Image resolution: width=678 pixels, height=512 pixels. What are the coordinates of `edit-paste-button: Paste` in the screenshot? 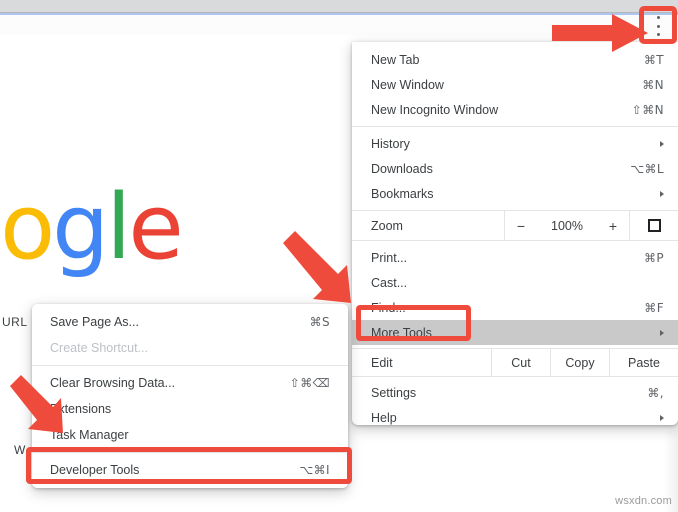 It's located at (643, 362).